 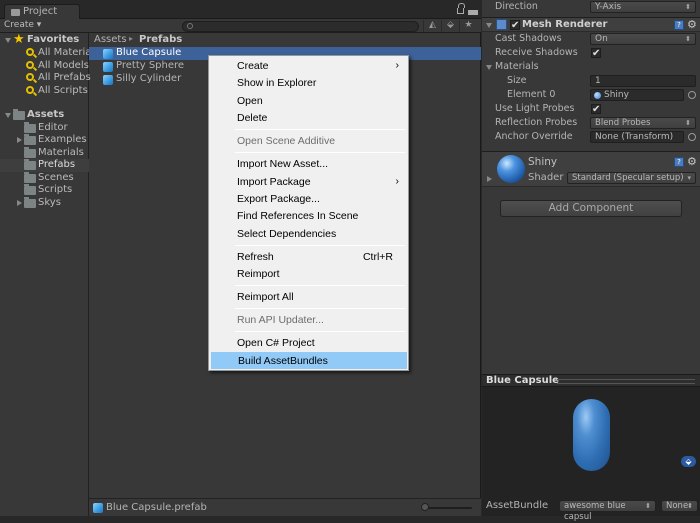 I want to click on menu-item-reimport-all: Reimport All, so click(x=309, y=297).